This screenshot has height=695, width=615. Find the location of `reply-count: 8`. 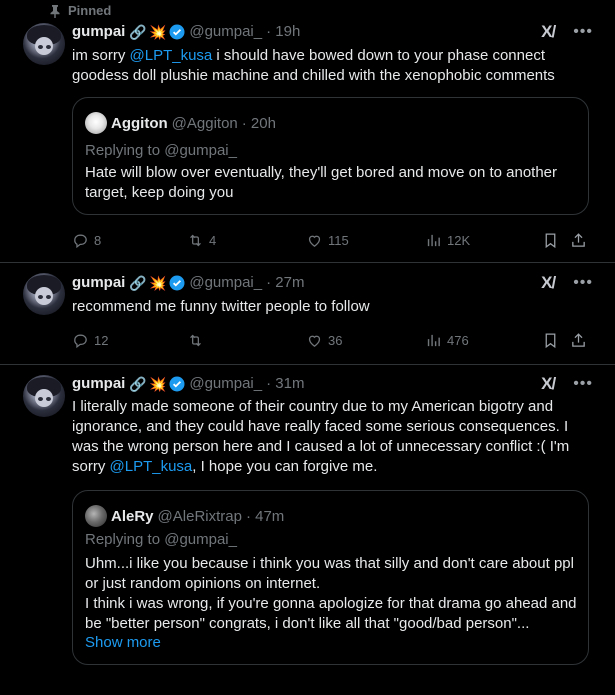

reply-count: 8 is located at coordinates (98, 240).